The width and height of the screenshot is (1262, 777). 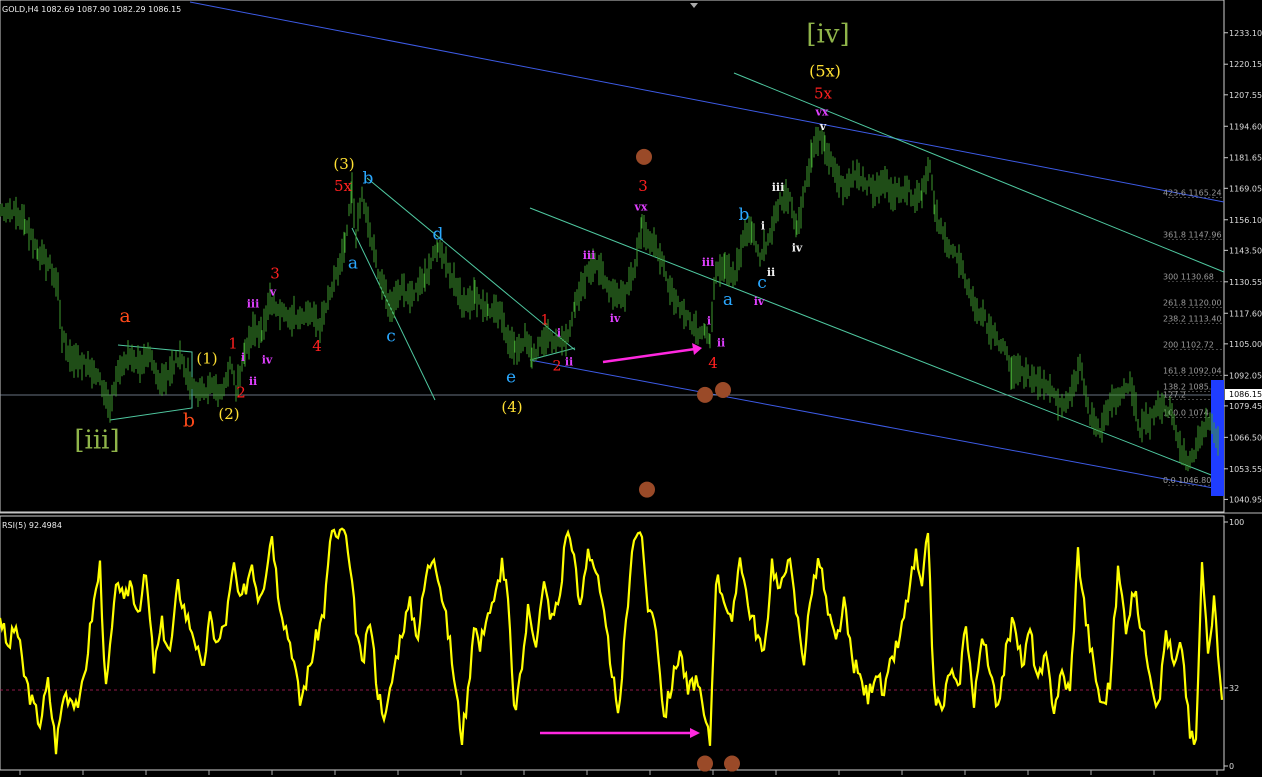 I want to click on fib-level-label: 0.0 1046.80, so click(x=1187, y=480).